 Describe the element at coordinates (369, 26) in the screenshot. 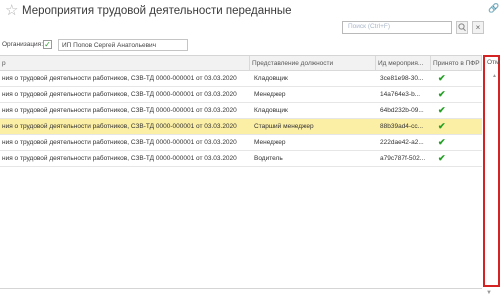

I see `search-placeholder: Поиск (Ctrl+F)` at that location.